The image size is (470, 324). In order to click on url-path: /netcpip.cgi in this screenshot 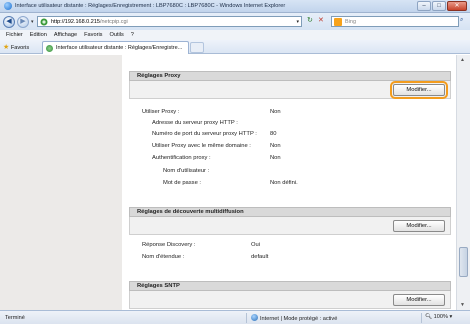, I will do `click(113, 22)`.